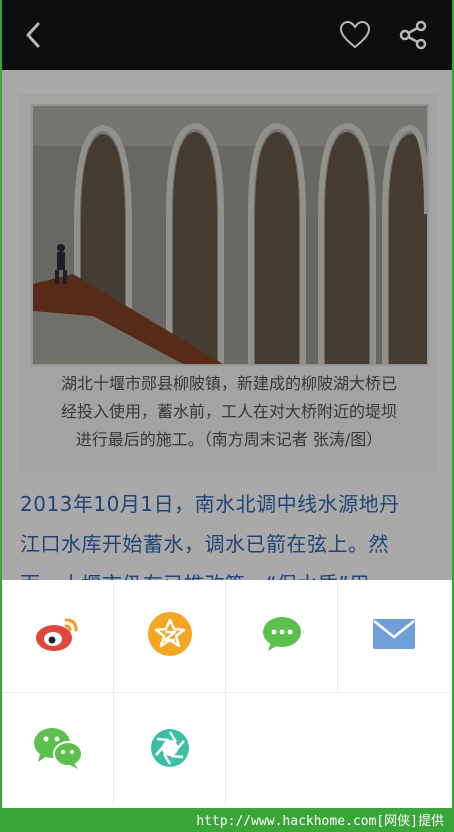 The image size is (454, 832). I want to click on share-email-button, so click(394, 636).